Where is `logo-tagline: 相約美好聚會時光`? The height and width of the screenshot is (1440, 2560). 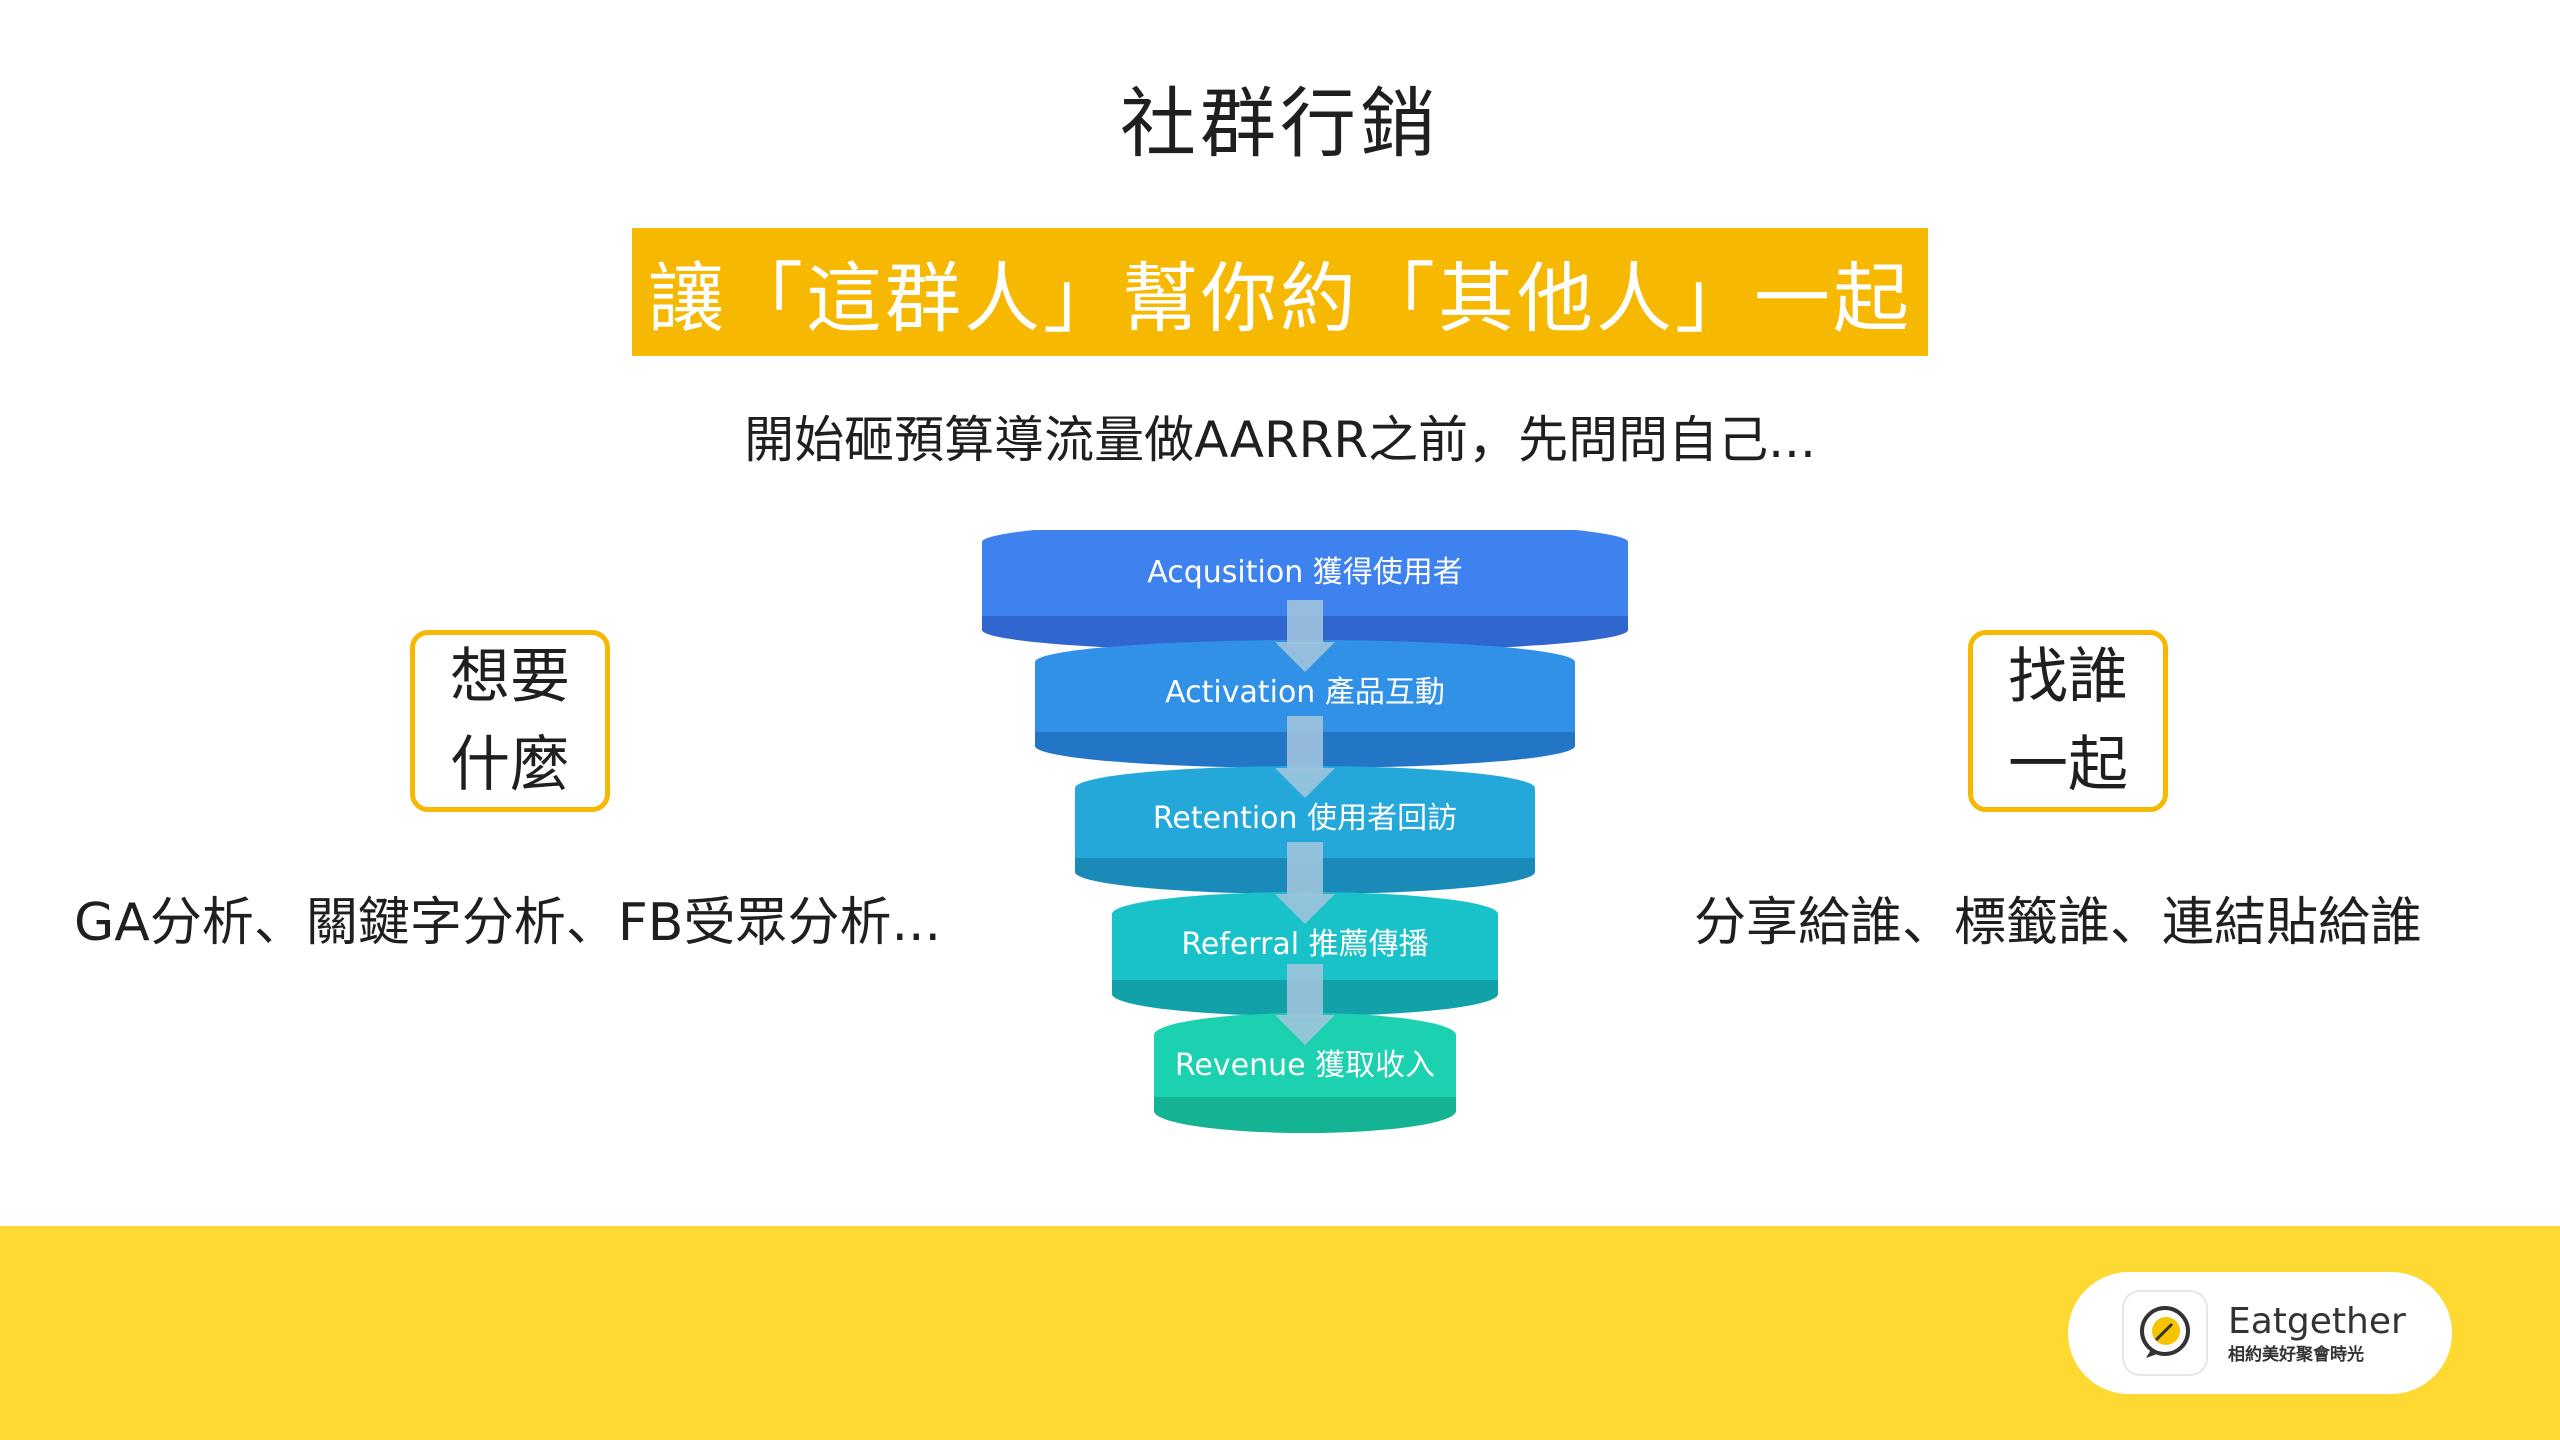
logo-tagline: 相約美好聚會時光 is located at coordinates (2296, 1355).